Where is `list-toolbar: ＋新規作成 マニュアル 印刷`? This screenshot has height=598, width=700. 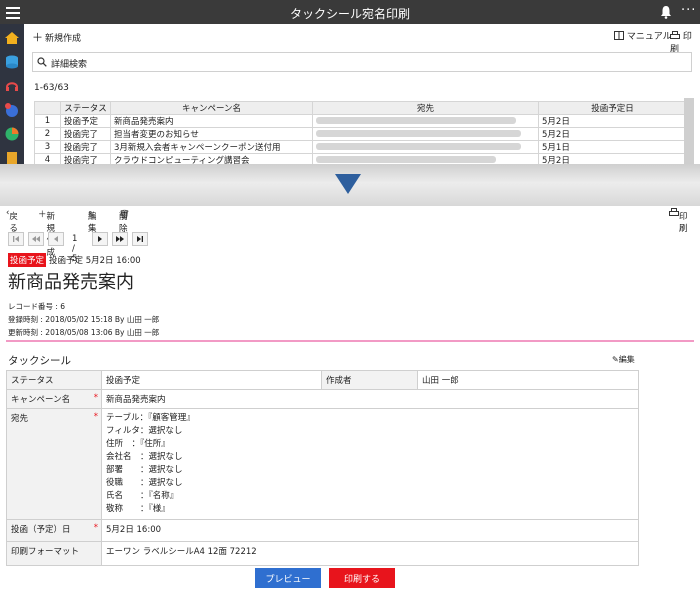 list-toolbar: ＋新規作成 マニュアル 印刷 is located at coordinates (362, 39).